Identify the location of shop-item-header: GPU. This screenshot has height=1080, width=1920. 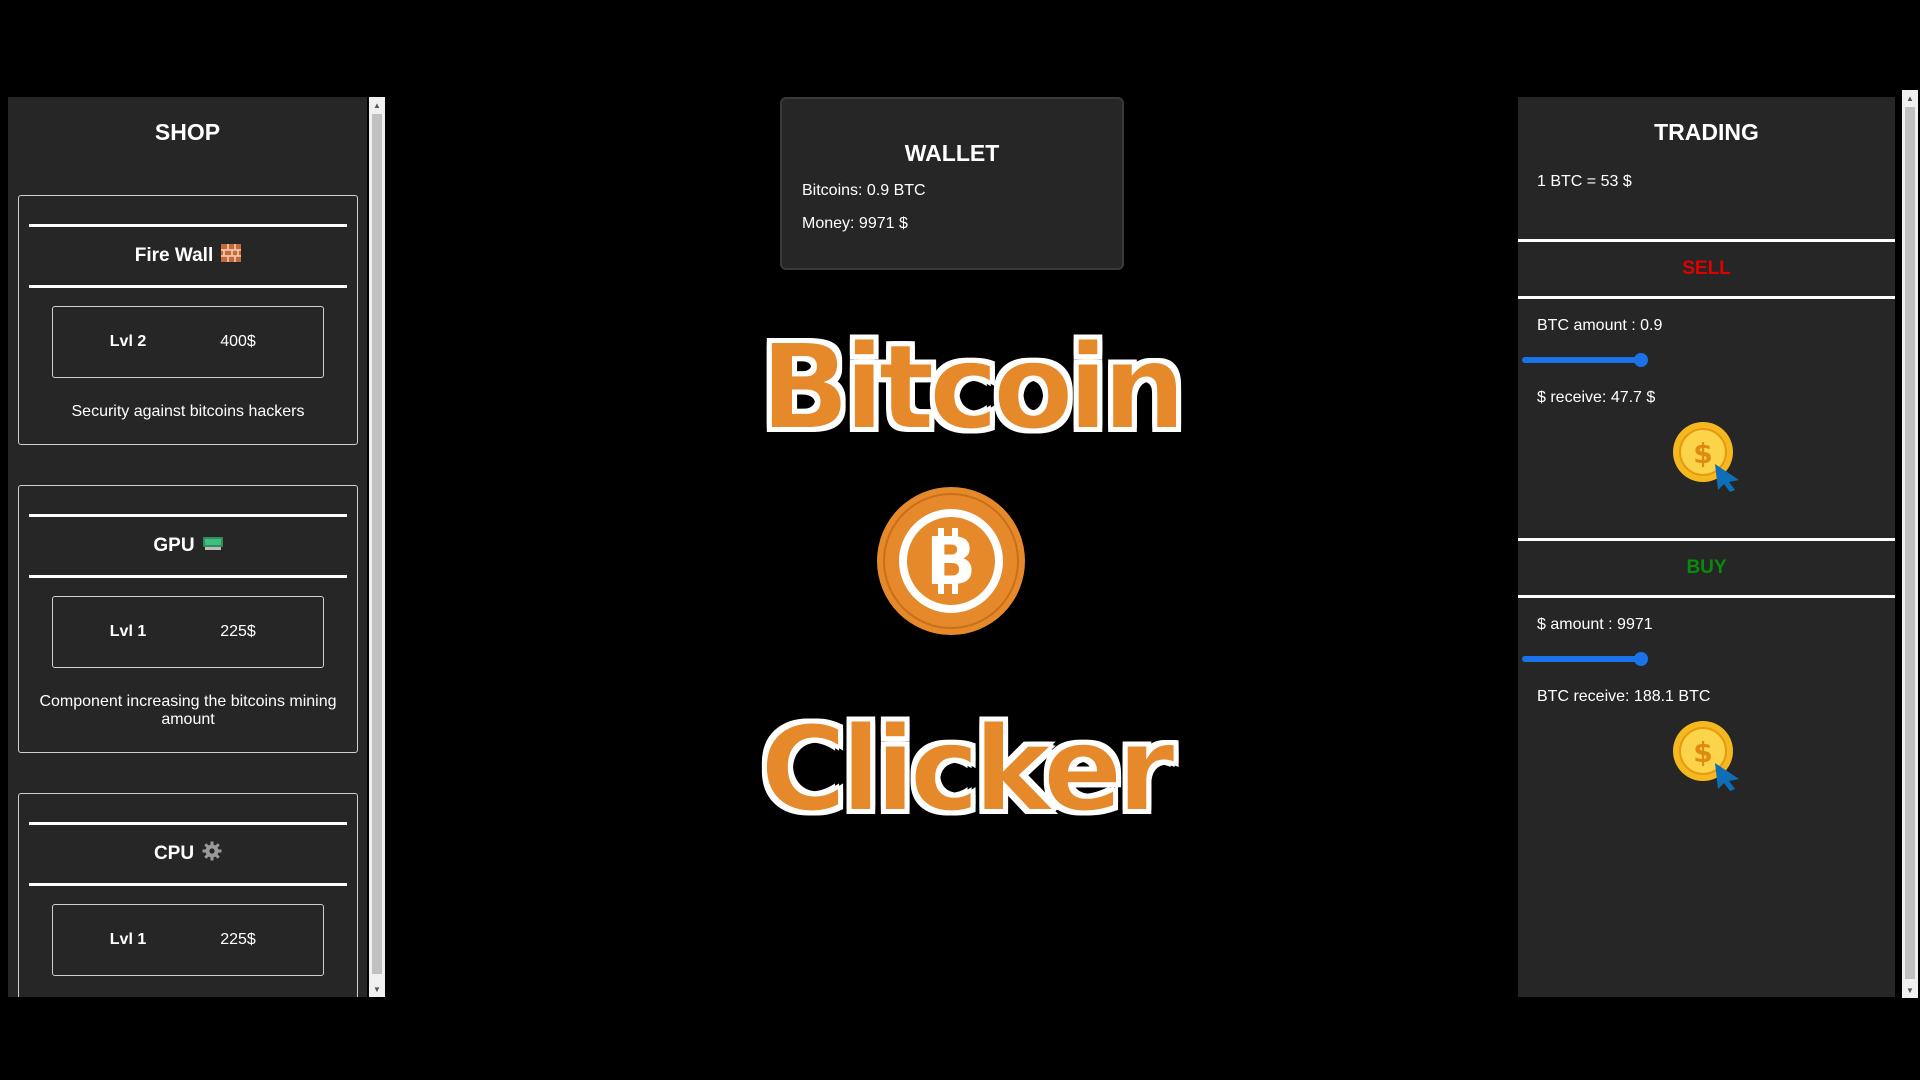
(188, 546).